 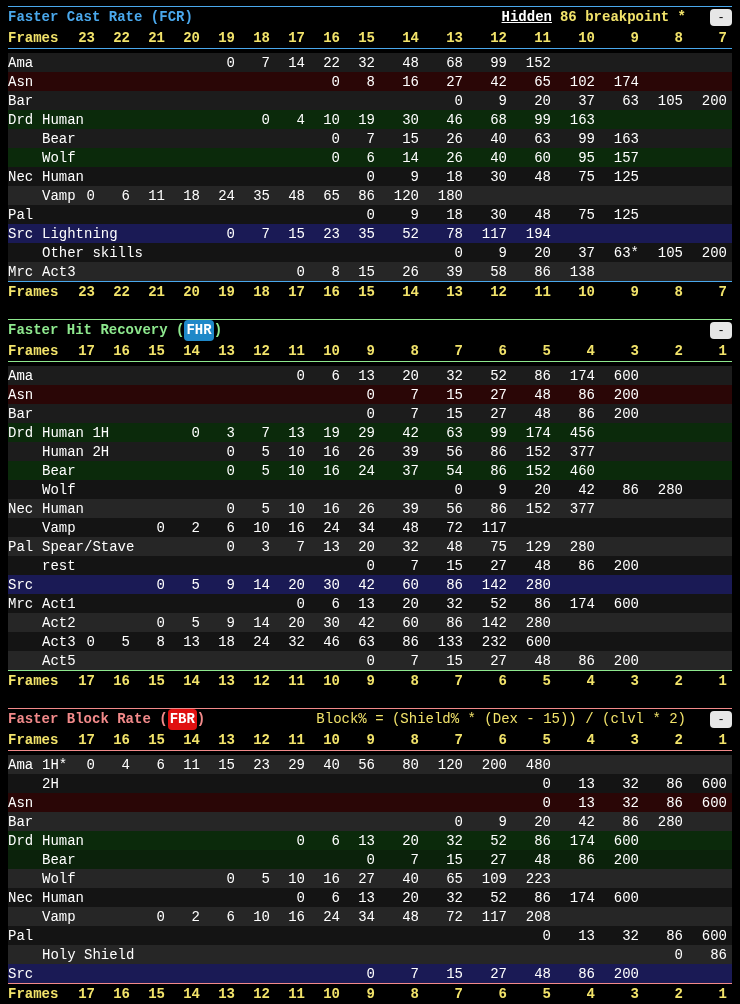 What do you see at coordinates (21, 765) in the screenshot?
I see `class-label: Ama` at bounding box center [21, 765].